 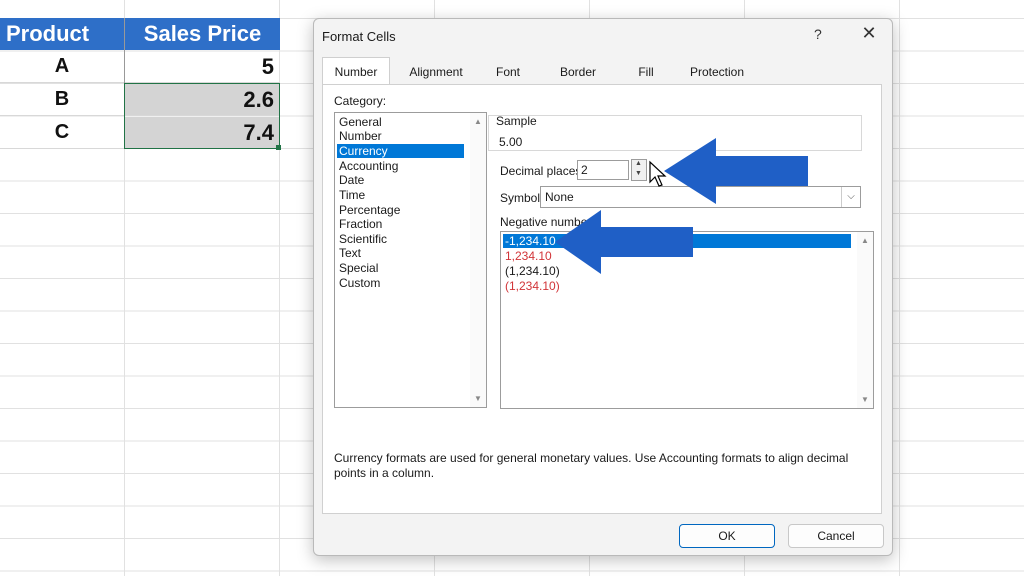 I want to click on sample-value: 5.00, so click(x=511, y=142).